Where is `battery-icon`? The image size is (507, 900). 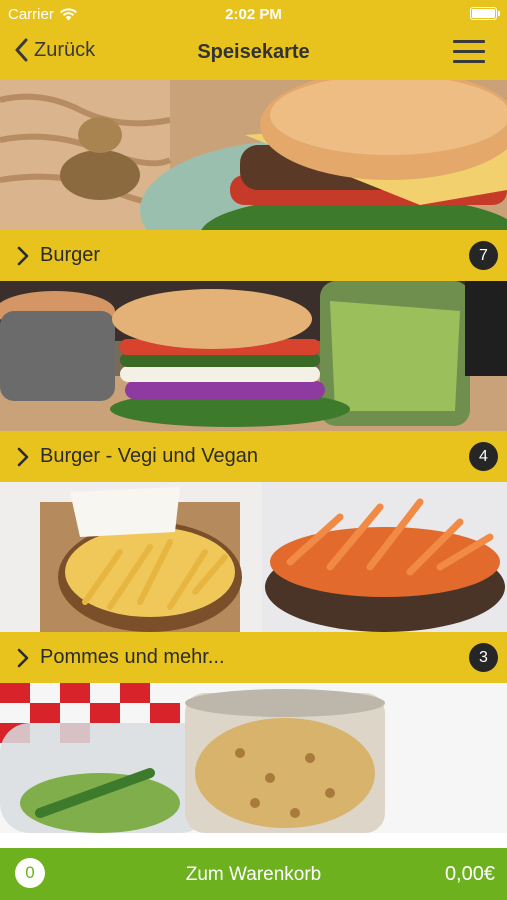 battery-icon is located at coordinates (485, 13).